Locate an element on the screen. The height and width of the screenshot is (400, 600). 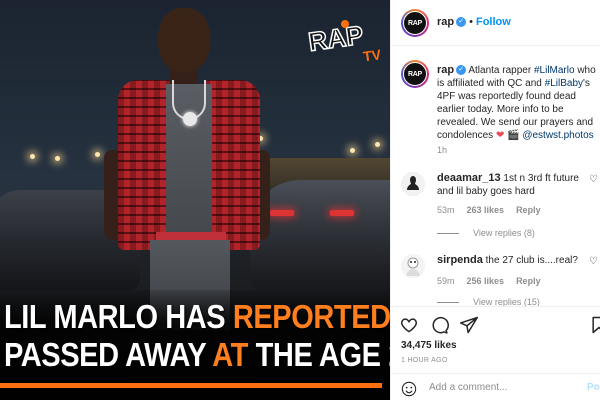
caption-username: rap is located at coordinates (445, 70).